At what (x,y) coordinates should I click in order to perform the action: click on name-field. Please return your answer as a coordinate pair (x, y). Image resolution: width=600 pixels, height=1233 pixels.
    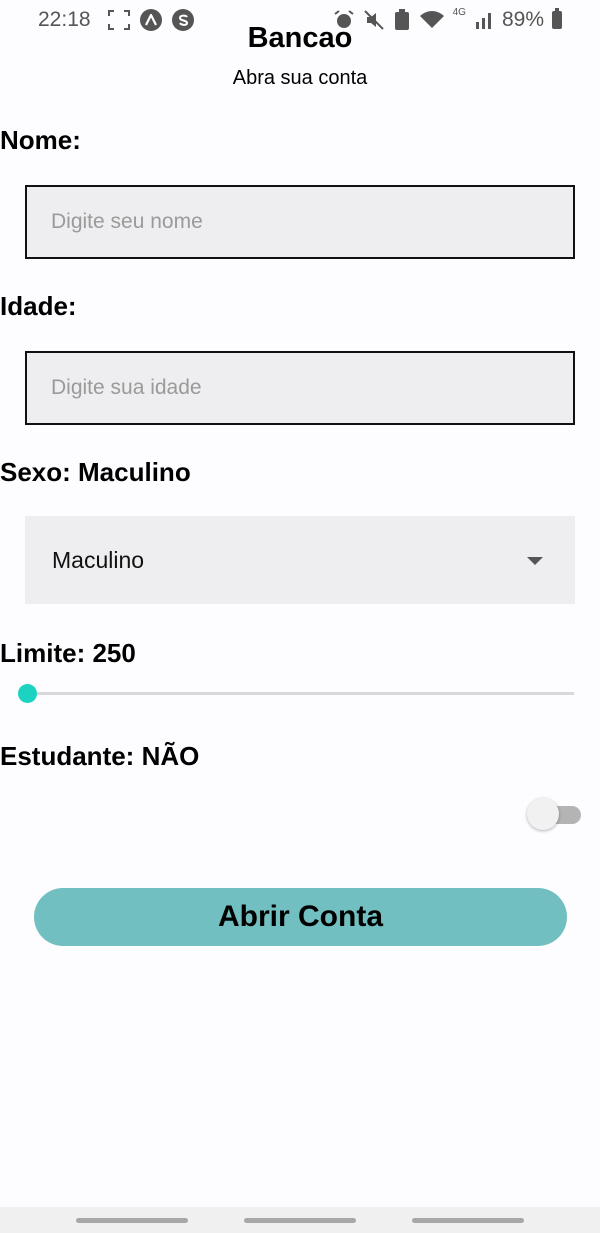
    Looking at the image, I should click on (300, 222).